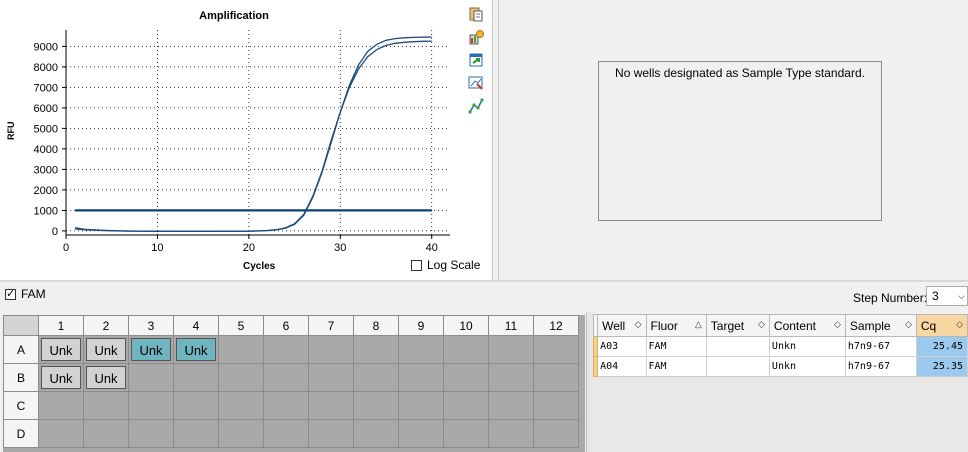 This screenshot has height=452, width=968. What do you see at coordinates (941, 346) in the screenshot?
I see `table-cell: 25.45` at bounding box center [941, 346].